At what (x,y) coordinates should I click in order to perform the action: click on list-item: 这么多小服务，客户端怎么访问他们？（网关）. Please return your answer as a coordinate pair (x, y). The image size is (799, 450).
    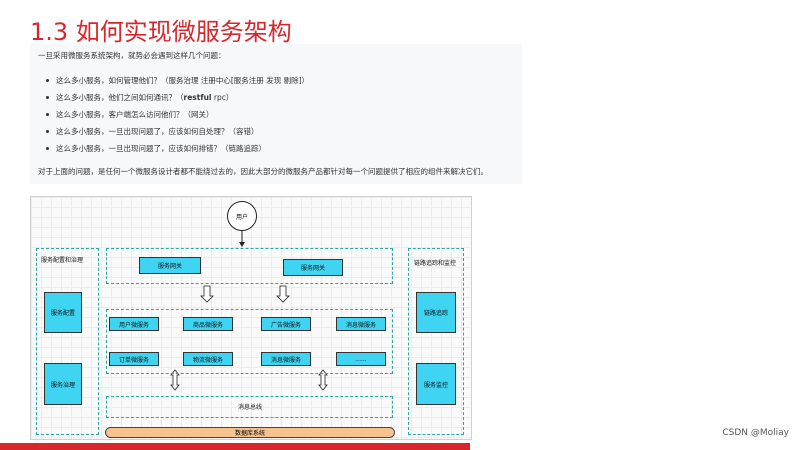
    Looking at the image, I should click on (176, 114).